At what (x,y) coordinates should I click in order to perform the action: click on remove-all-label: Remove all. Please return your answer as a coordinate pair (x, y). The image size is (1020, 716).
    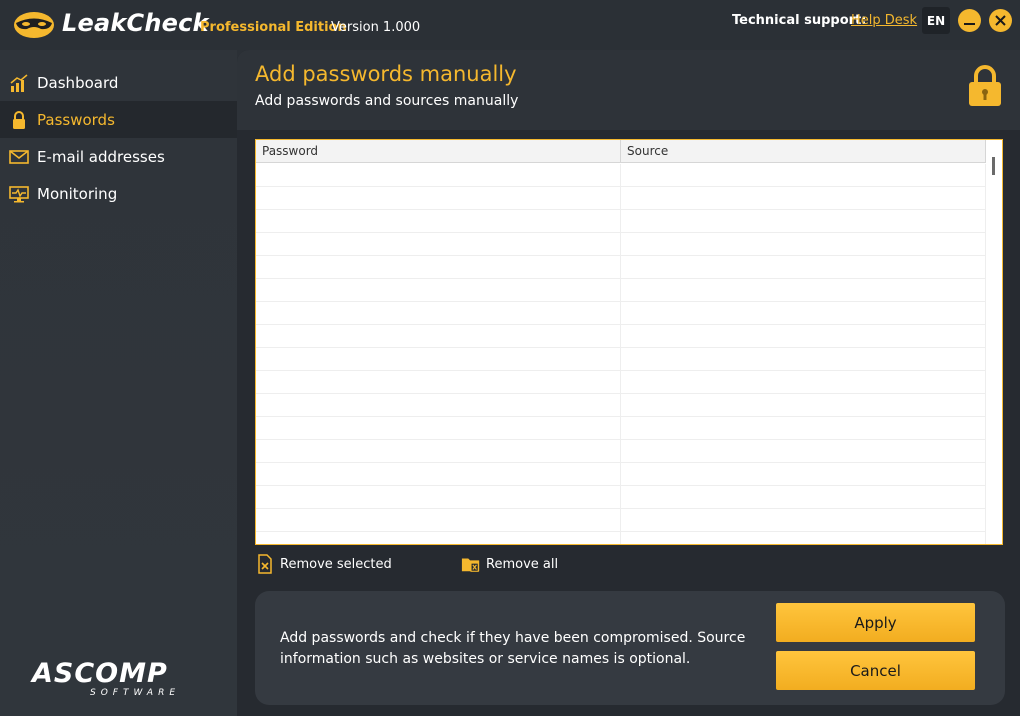
    Looking at the image, I should click on (522, 564).